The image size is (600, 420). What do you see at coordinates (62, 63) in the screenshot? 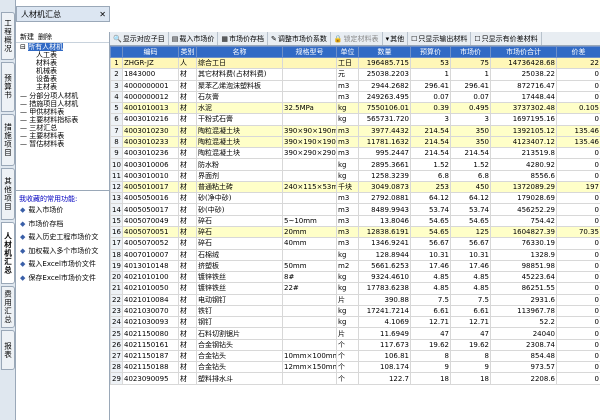
I see `tree-item: 材料表` at bounding box center [62, 63].